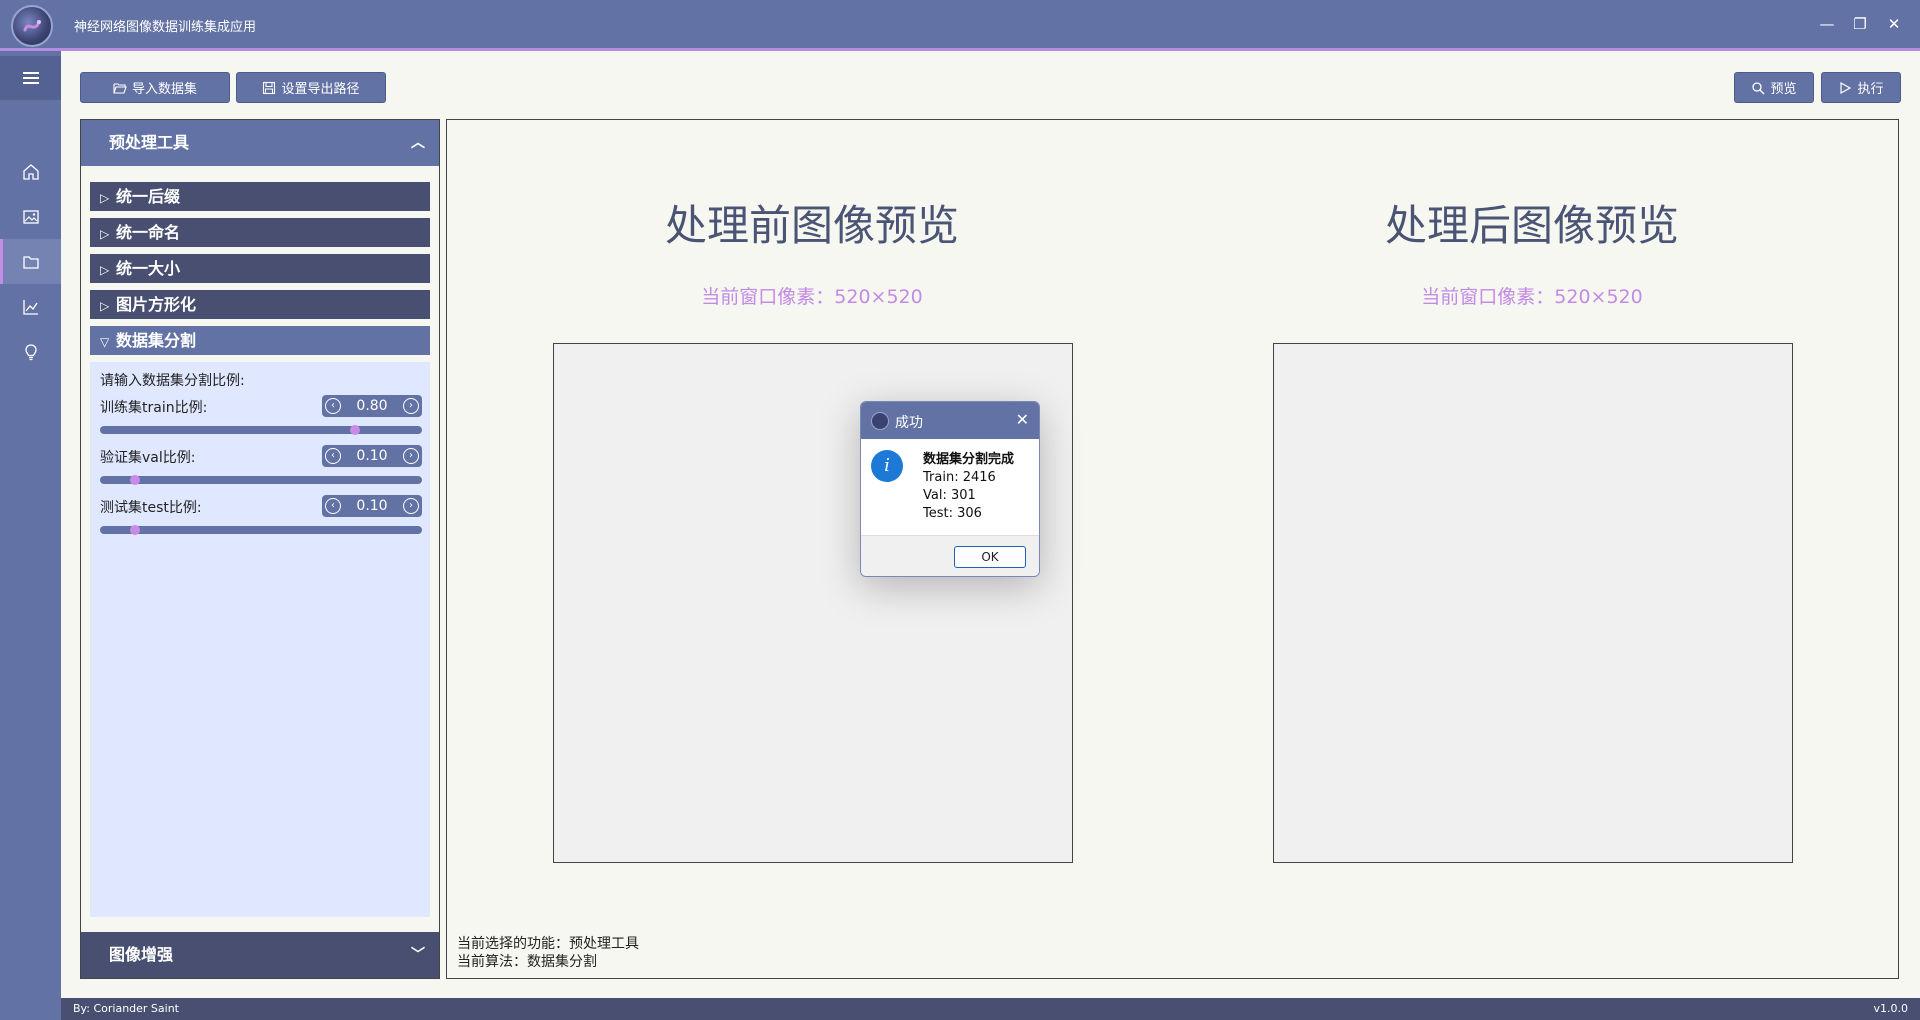  Describe the element at coordinates (120, 88) in the screenshot. I see `folder-open-icon` at that location.